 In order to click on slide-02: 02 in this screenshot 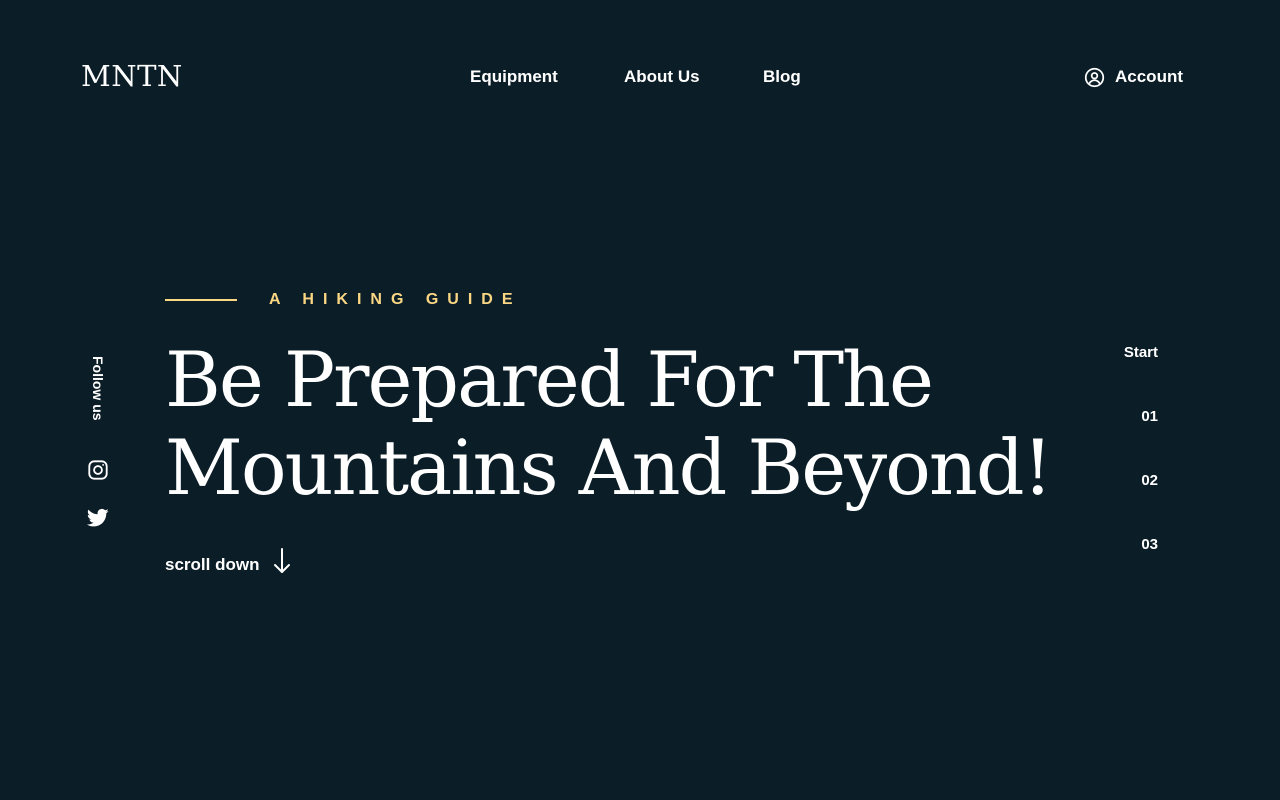, I will do `click(1149, 481)`.